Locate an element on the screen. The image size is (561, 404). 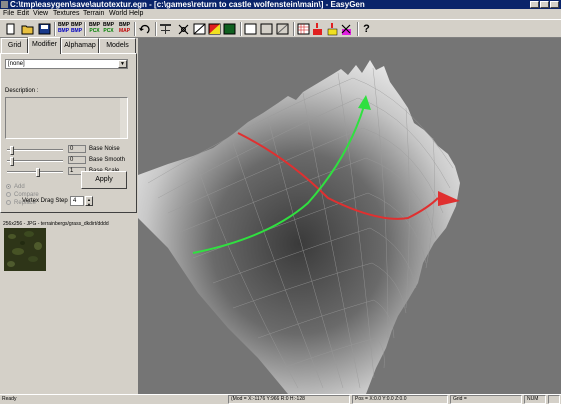
remove-paint-icon is located at coordinates (346, 29).